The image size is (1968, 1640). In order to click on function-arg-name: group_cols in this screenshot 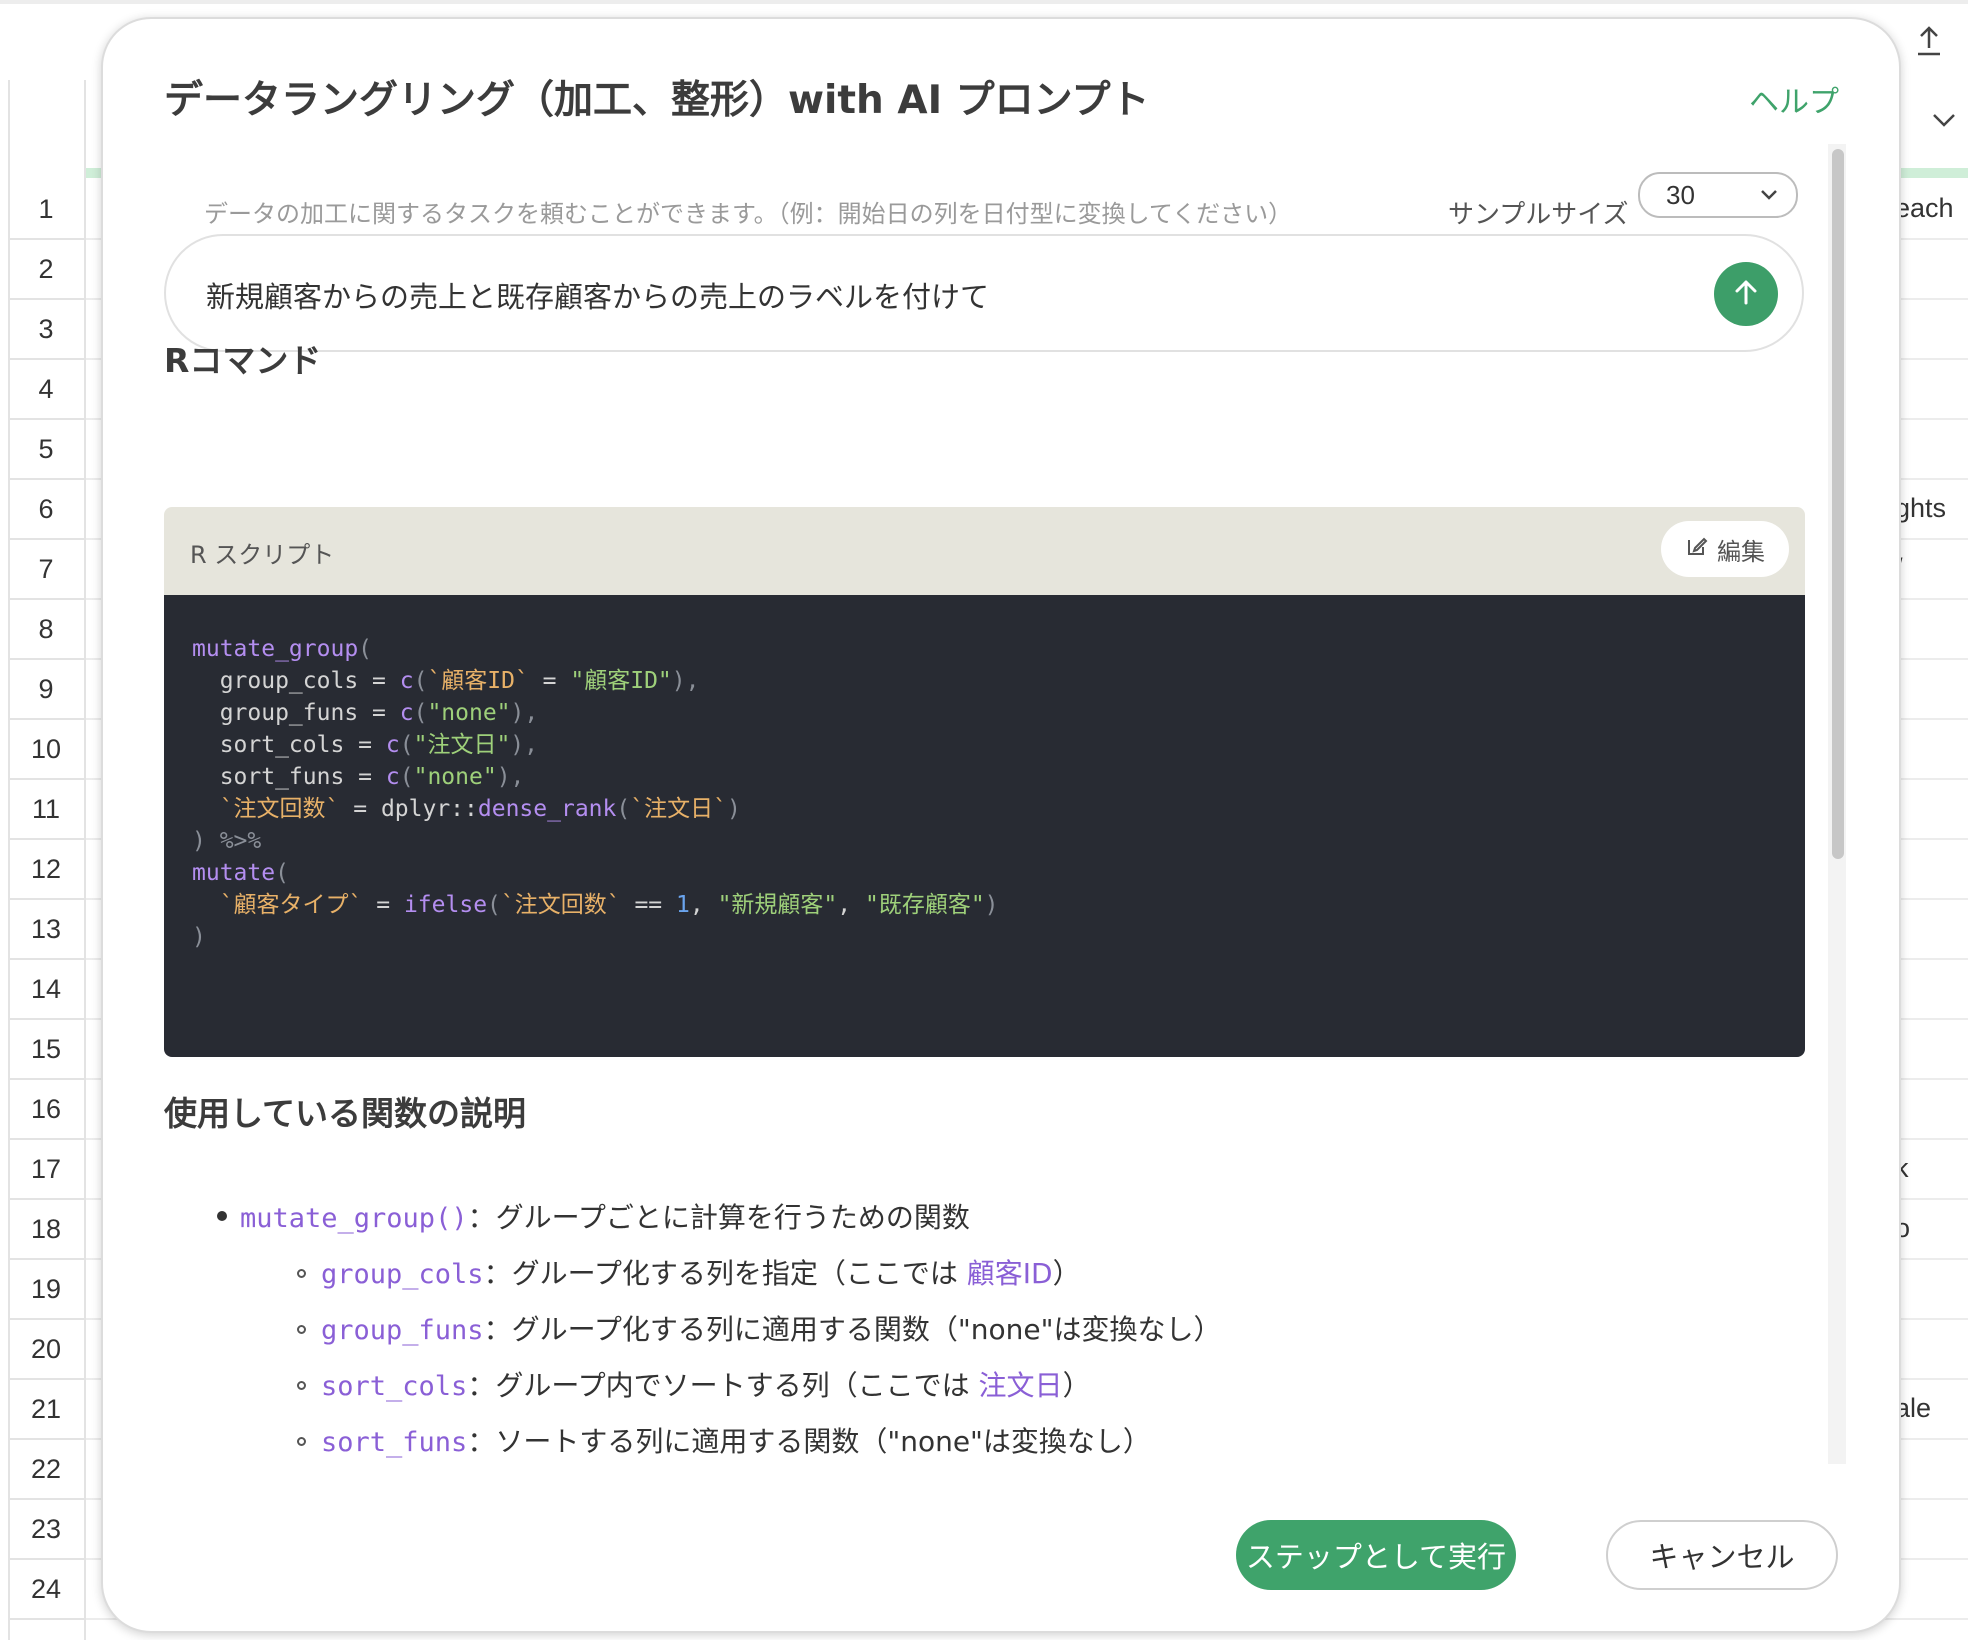, I will do `click(402, 1274)`.